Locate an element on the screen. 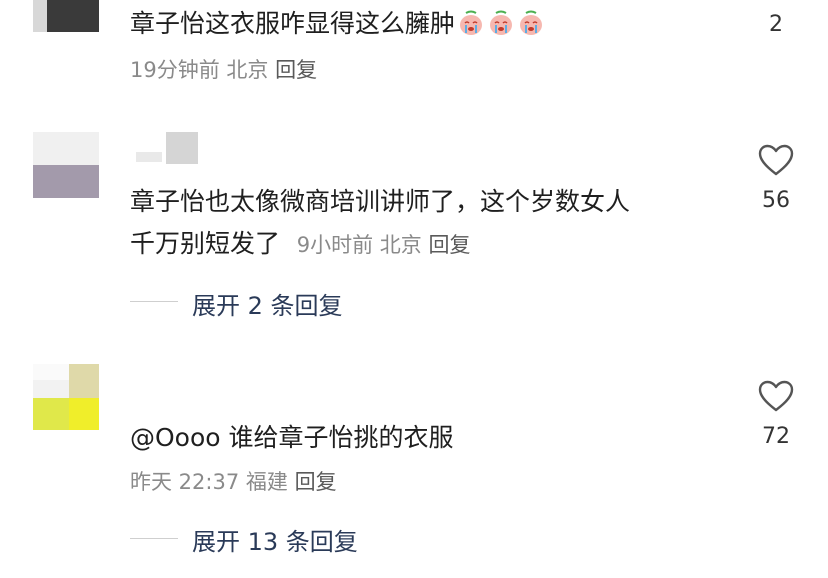 The image size is (828, 578). comment-time: 19分钟前 is located at coordinates (175, 70).